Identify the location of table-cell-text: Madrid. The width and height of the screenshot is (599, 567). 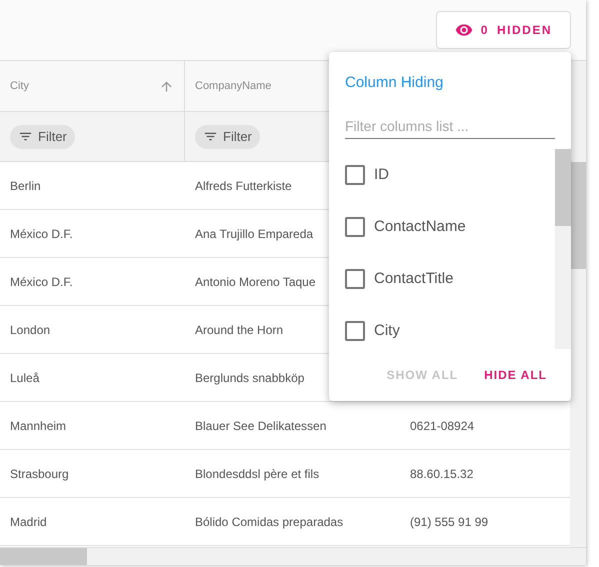
(28, 522).